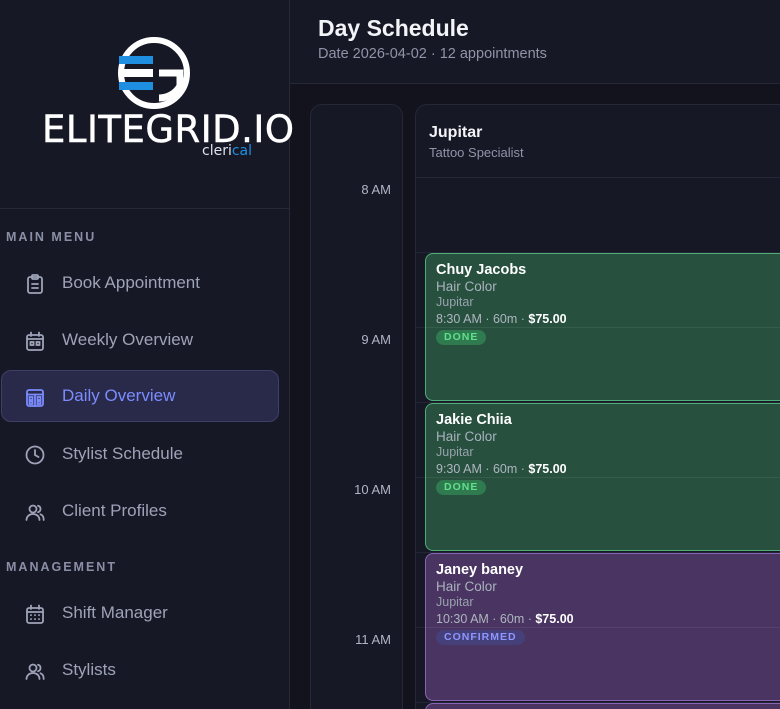  Describe the element at coordinates (61, 567) in the screenshot. I see `section-label-management: MANAGEMENT` at that location.